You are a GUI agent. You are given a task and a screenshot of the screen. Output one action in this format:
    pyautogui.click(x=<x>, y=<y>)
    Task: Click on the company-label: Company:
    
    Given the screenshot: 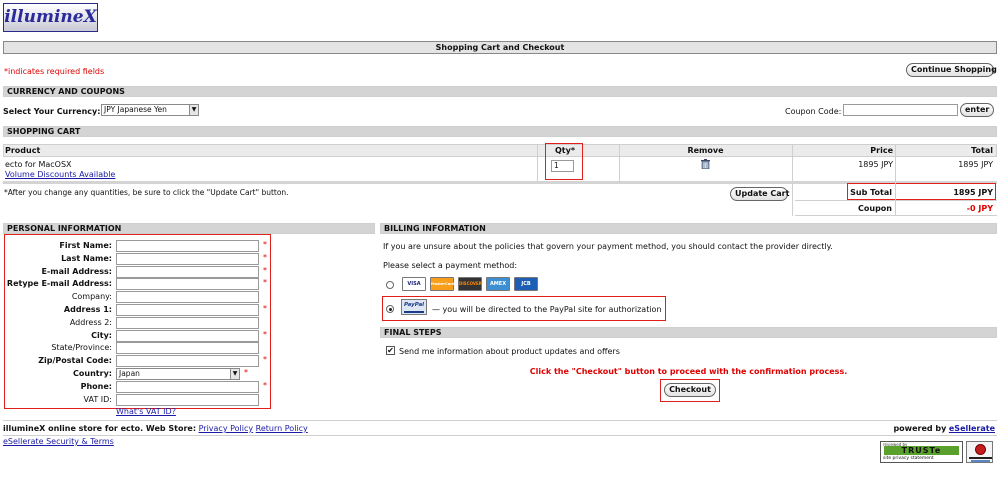 What is the action you would take?
    pyautogui.click(x=91, y=296)
    